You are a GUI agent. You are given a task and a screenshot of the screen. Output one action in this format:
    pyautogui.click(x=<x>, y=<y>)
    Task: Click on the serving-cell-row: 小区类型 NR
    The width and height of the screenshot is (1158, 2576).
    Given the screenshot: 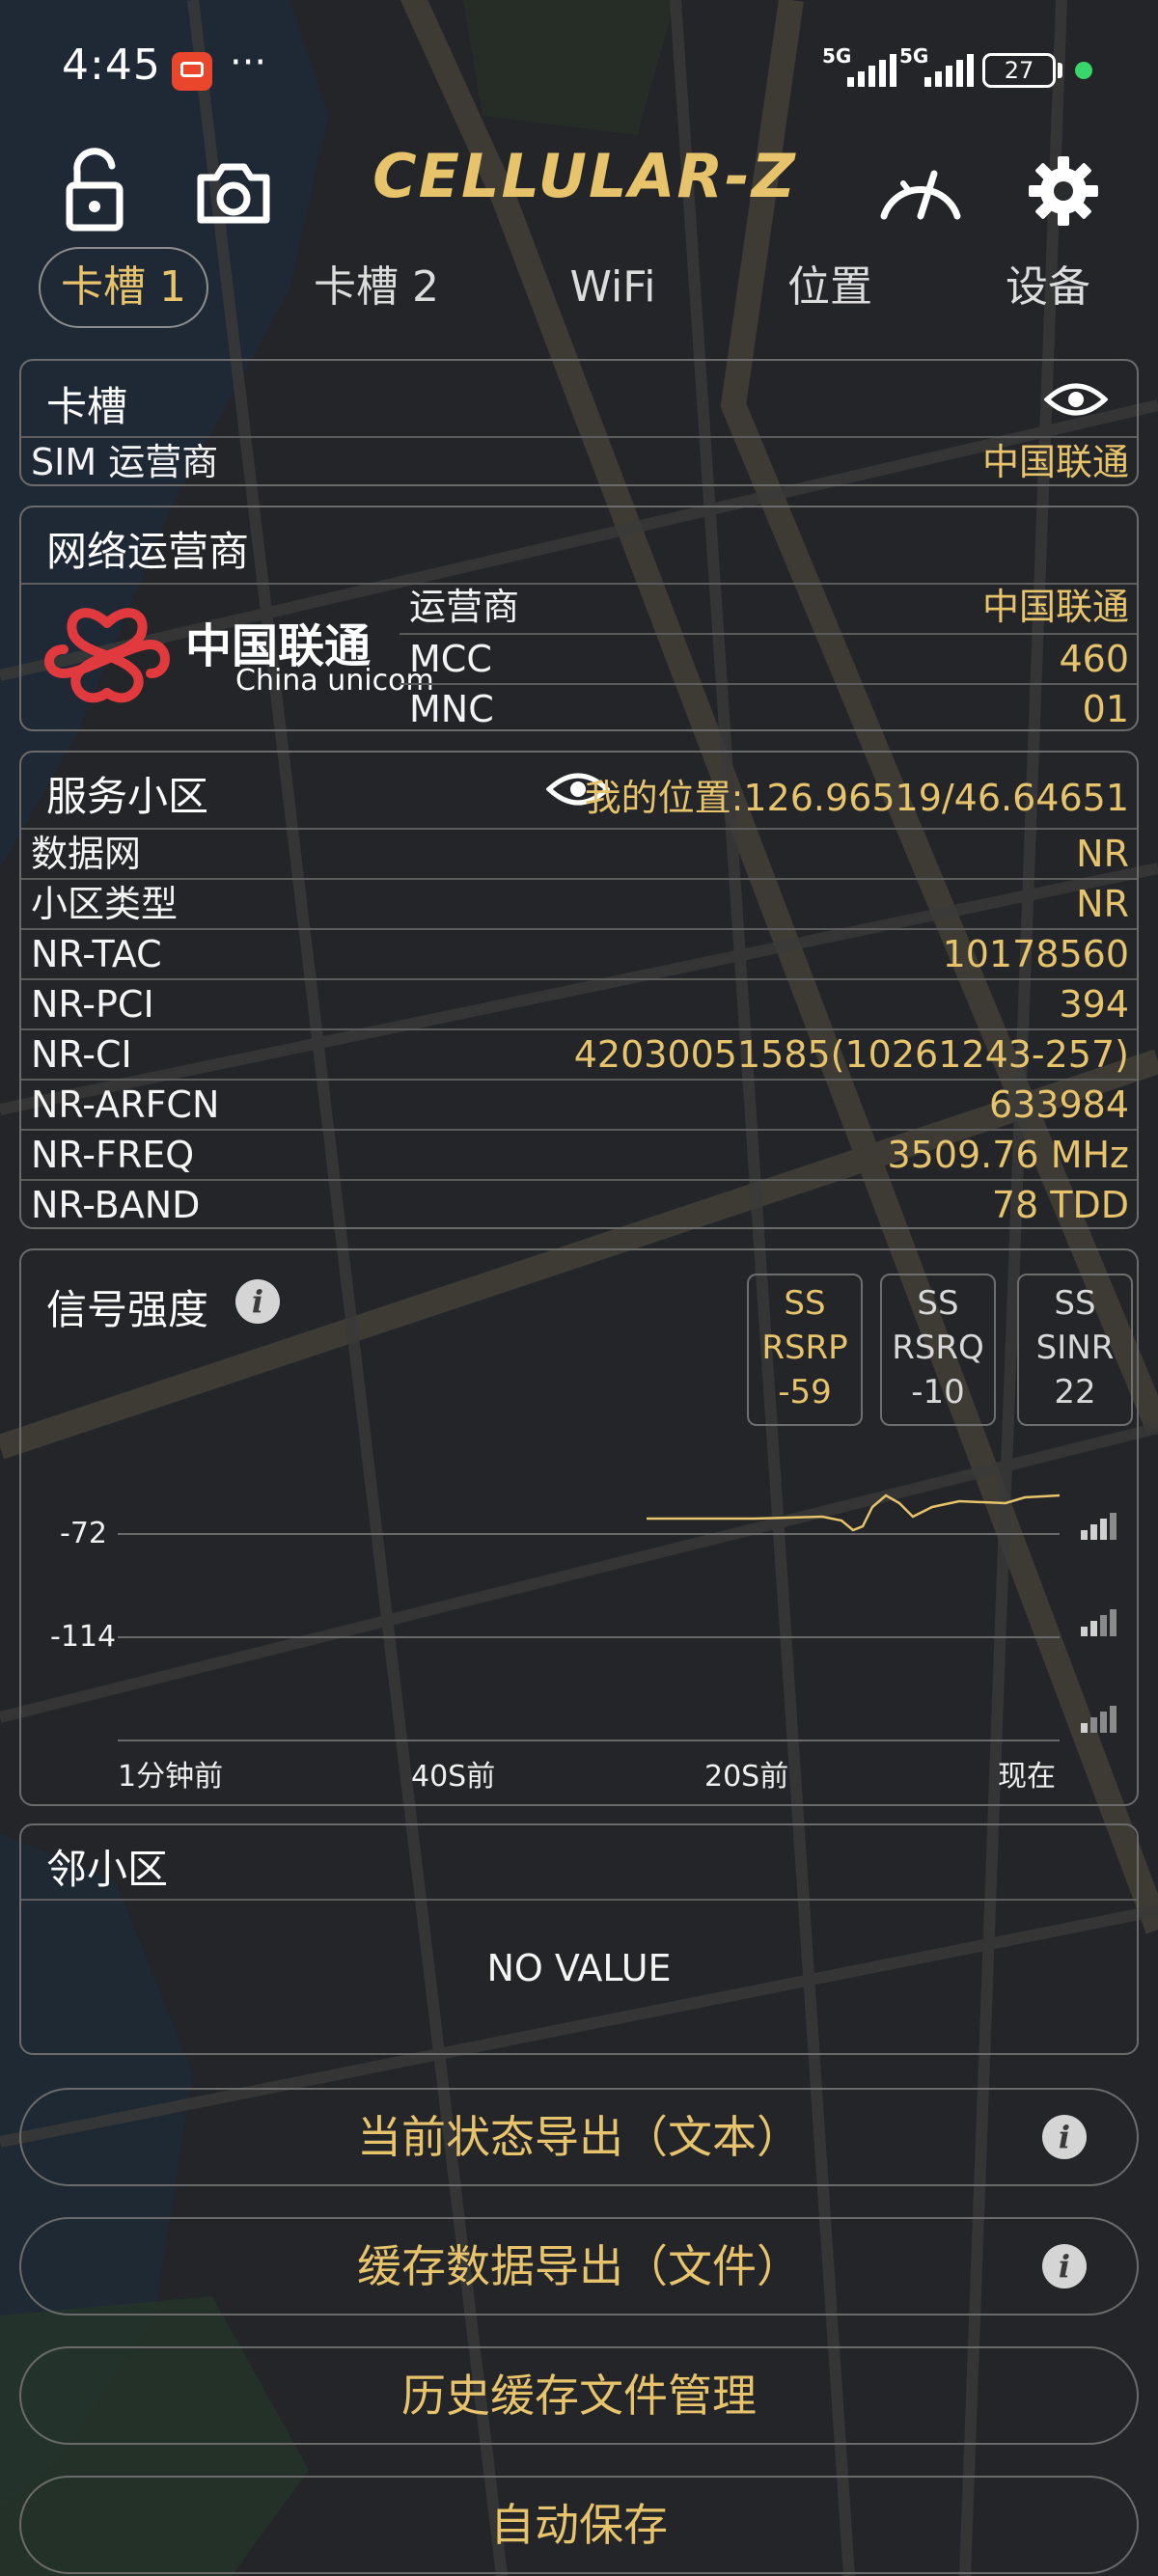 What is the action you would take?
    pyautogui.click(x=579, y=903)
    